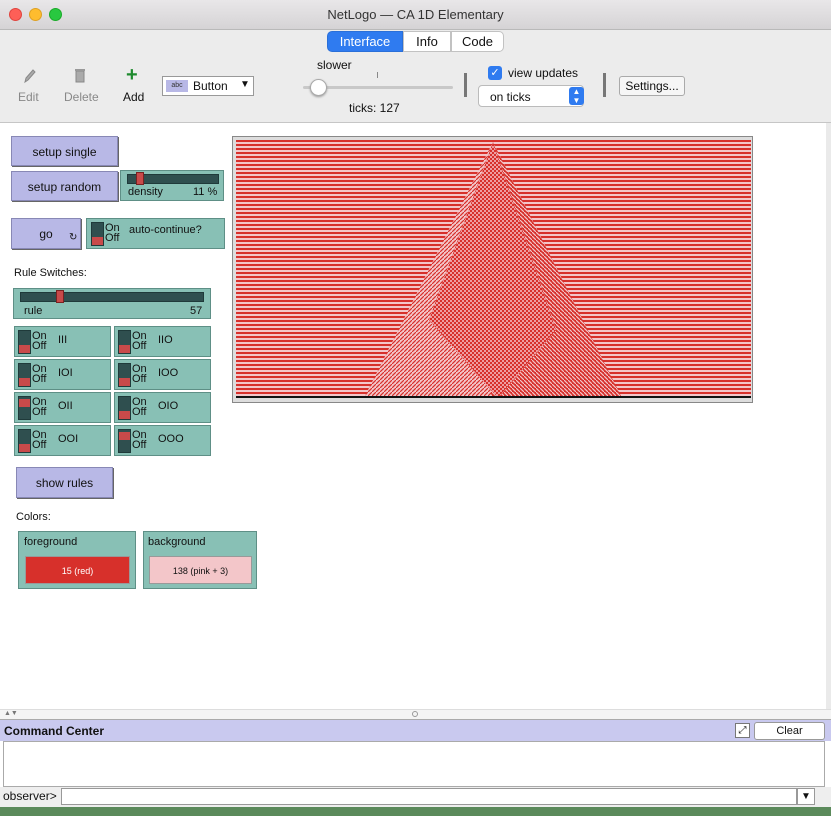 The height and width of the screenshot is (816, 831). I want to click on auto-continue-switch: On Off auto-continue?, so click(155, 233).